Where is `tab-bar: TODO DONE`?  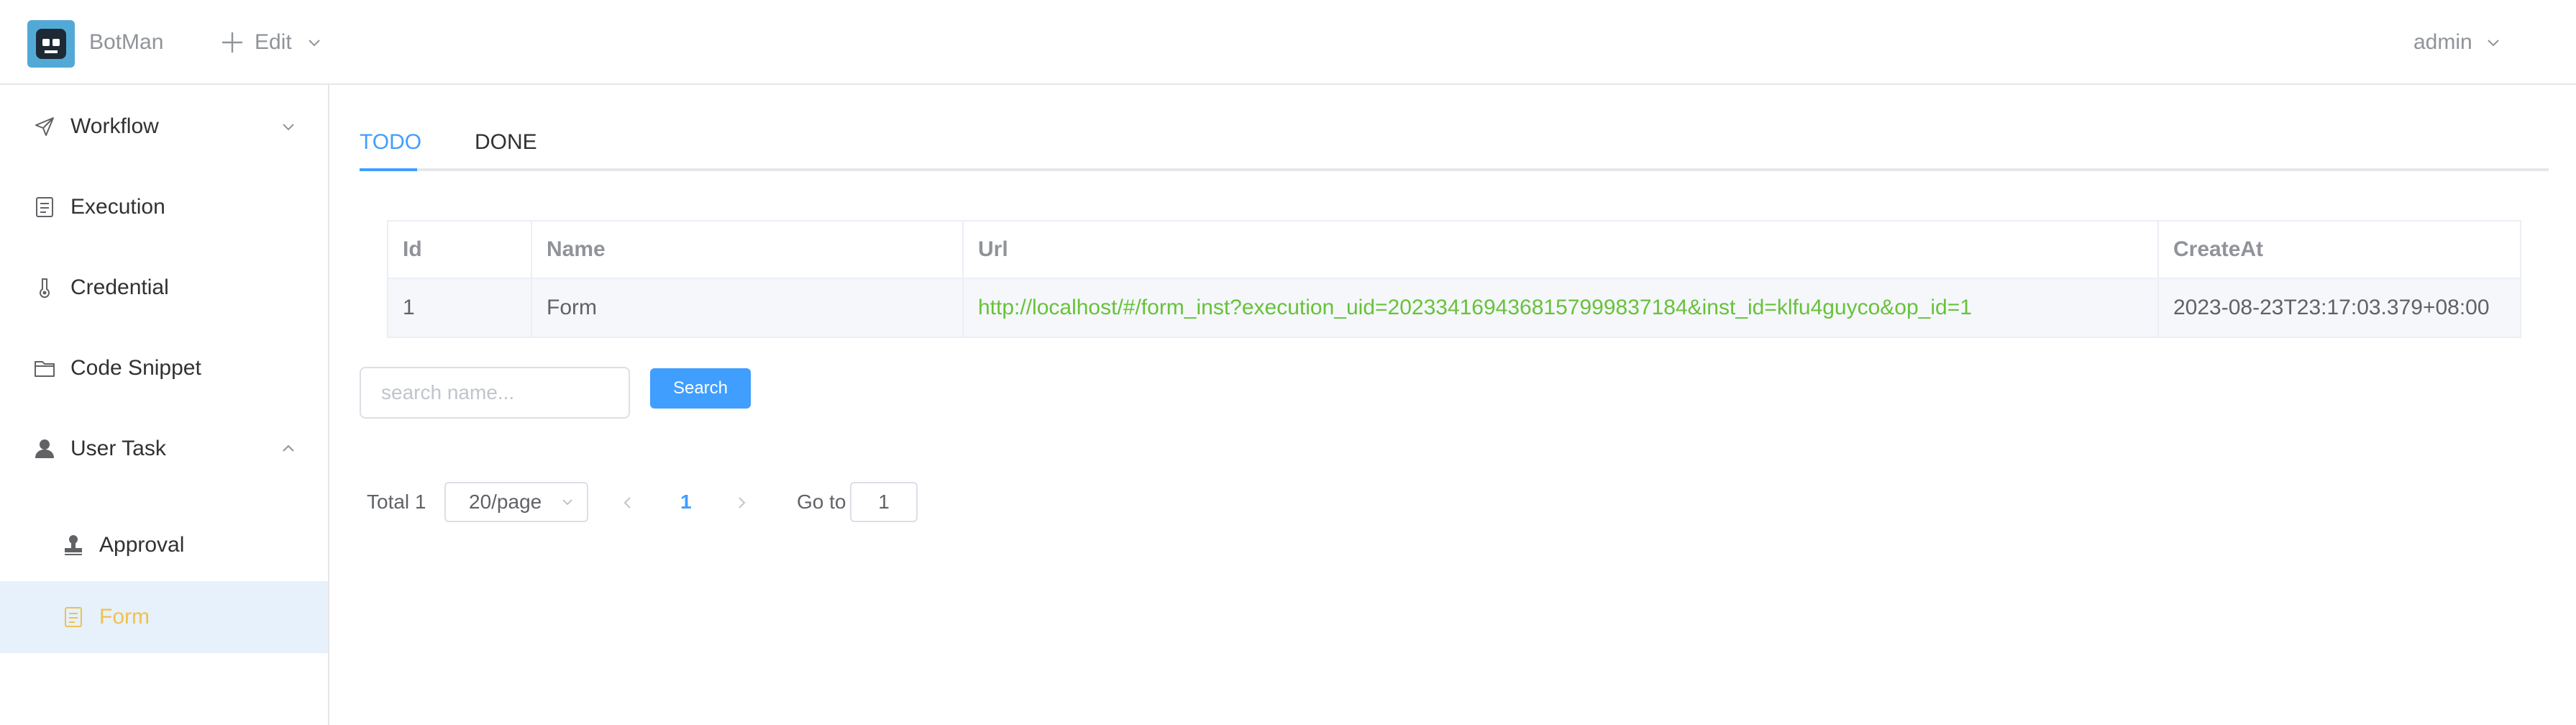 tab-bar: TODO DONE is located at coordinates (1454, 128).